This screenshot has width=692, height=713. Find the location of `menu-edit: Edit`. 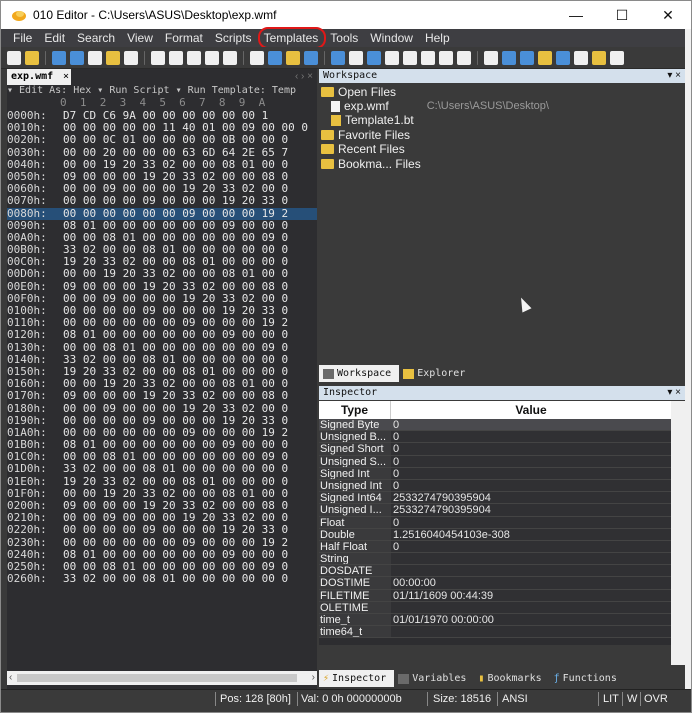

menu-edit: Edit is located at coordinates (52, 38).